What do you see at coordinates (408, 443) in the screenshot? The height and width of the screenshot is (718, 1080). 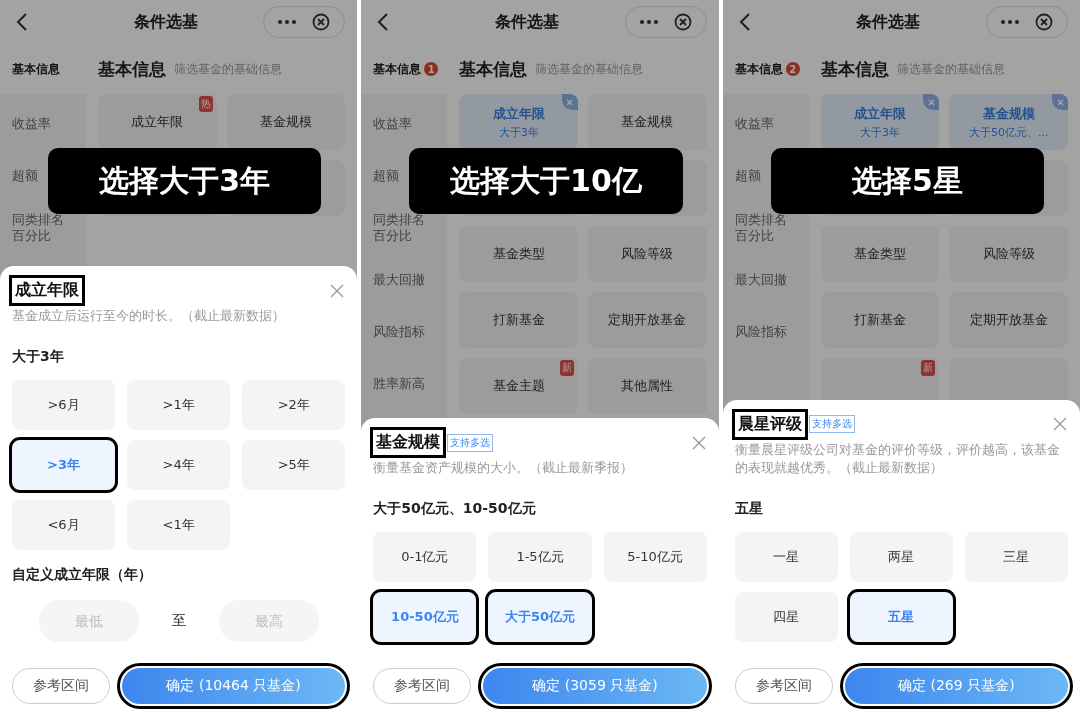 I see `sheet-title: 基金规模` at bounding box center [408, 443].